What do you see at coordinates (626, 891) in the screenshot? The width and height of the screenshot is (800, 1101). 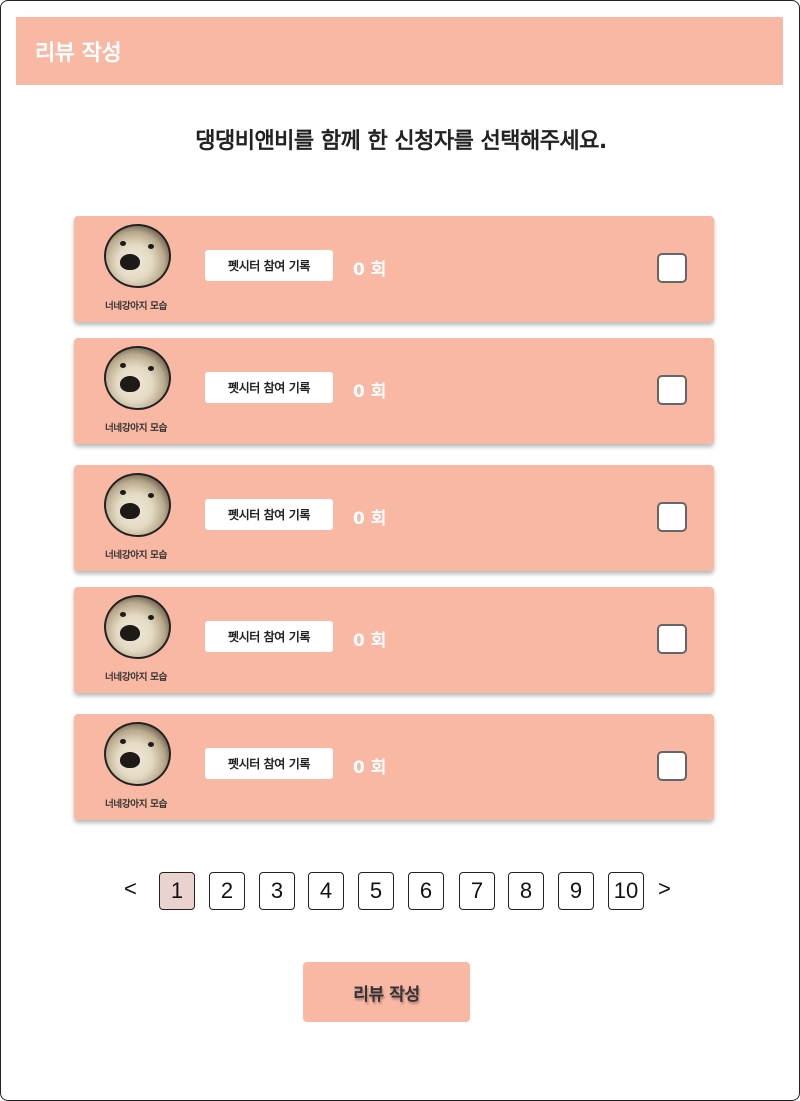 I see `page-button-10: 10` at bounding box center [626, 891].